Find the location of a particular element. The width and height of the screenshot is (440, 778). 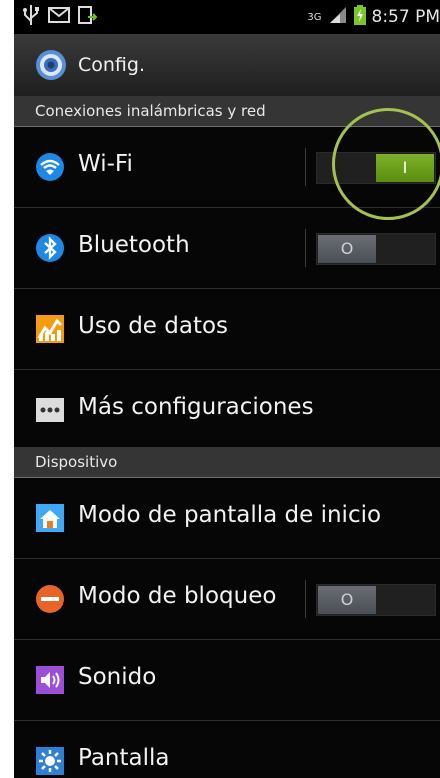

settings-item-label: Uso de datos is located at coordinates (153, 326).